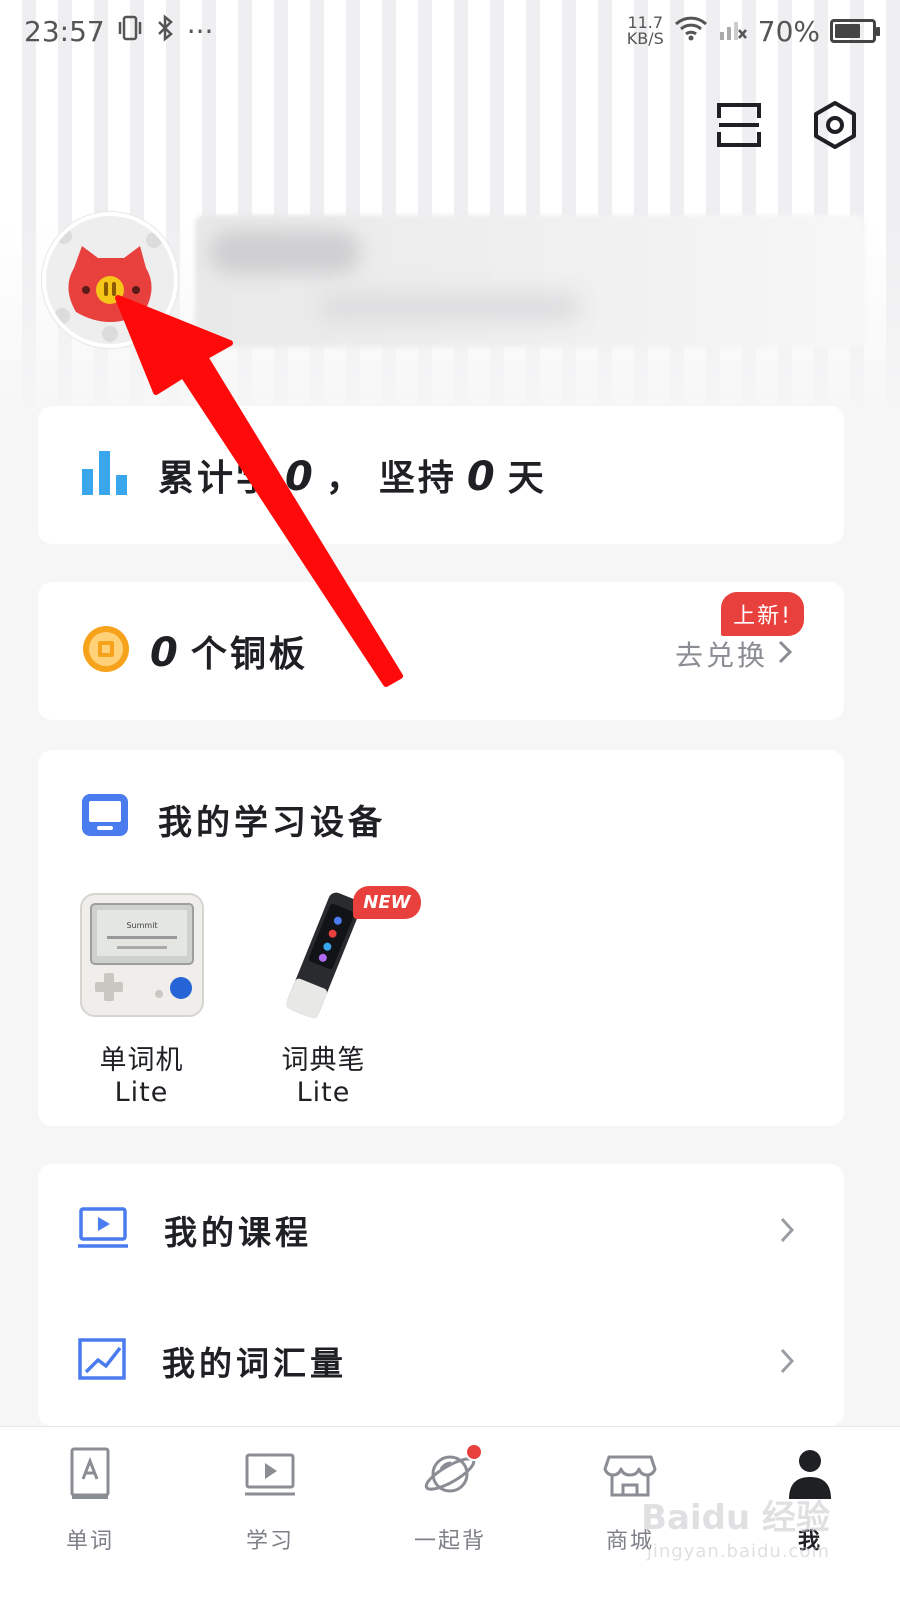 The height and width of the screenshot is (1600, 900). Describe the element at coordinates (165, 653) in the screenshot. I see `coin-count: 0` at that location.